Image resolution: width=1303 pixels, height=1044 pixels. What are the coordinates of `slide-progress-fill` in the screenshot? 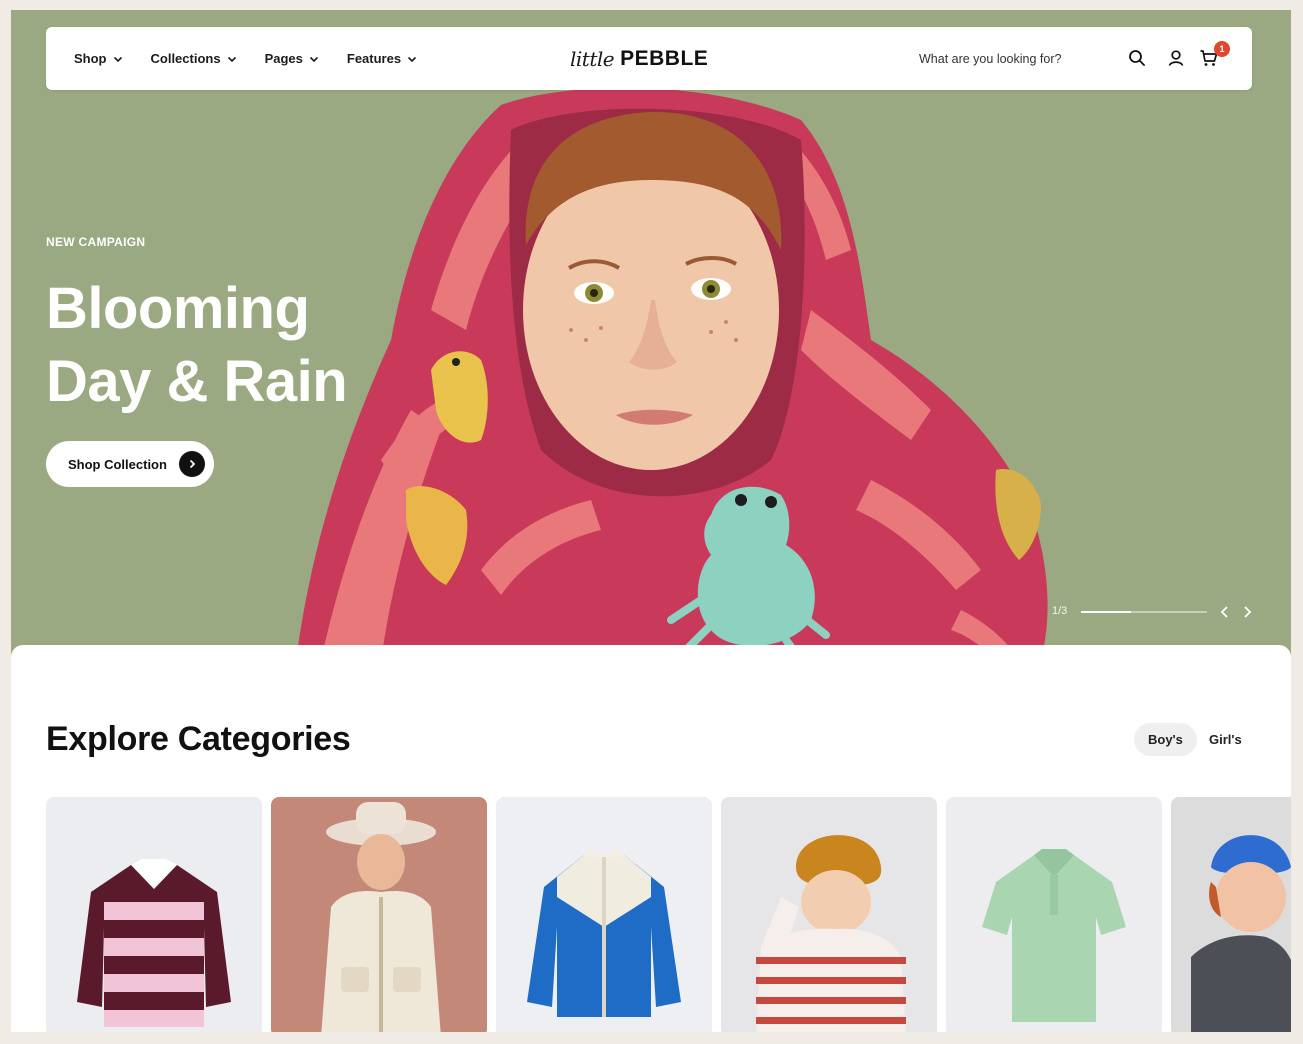 It's located at (1106, 612).